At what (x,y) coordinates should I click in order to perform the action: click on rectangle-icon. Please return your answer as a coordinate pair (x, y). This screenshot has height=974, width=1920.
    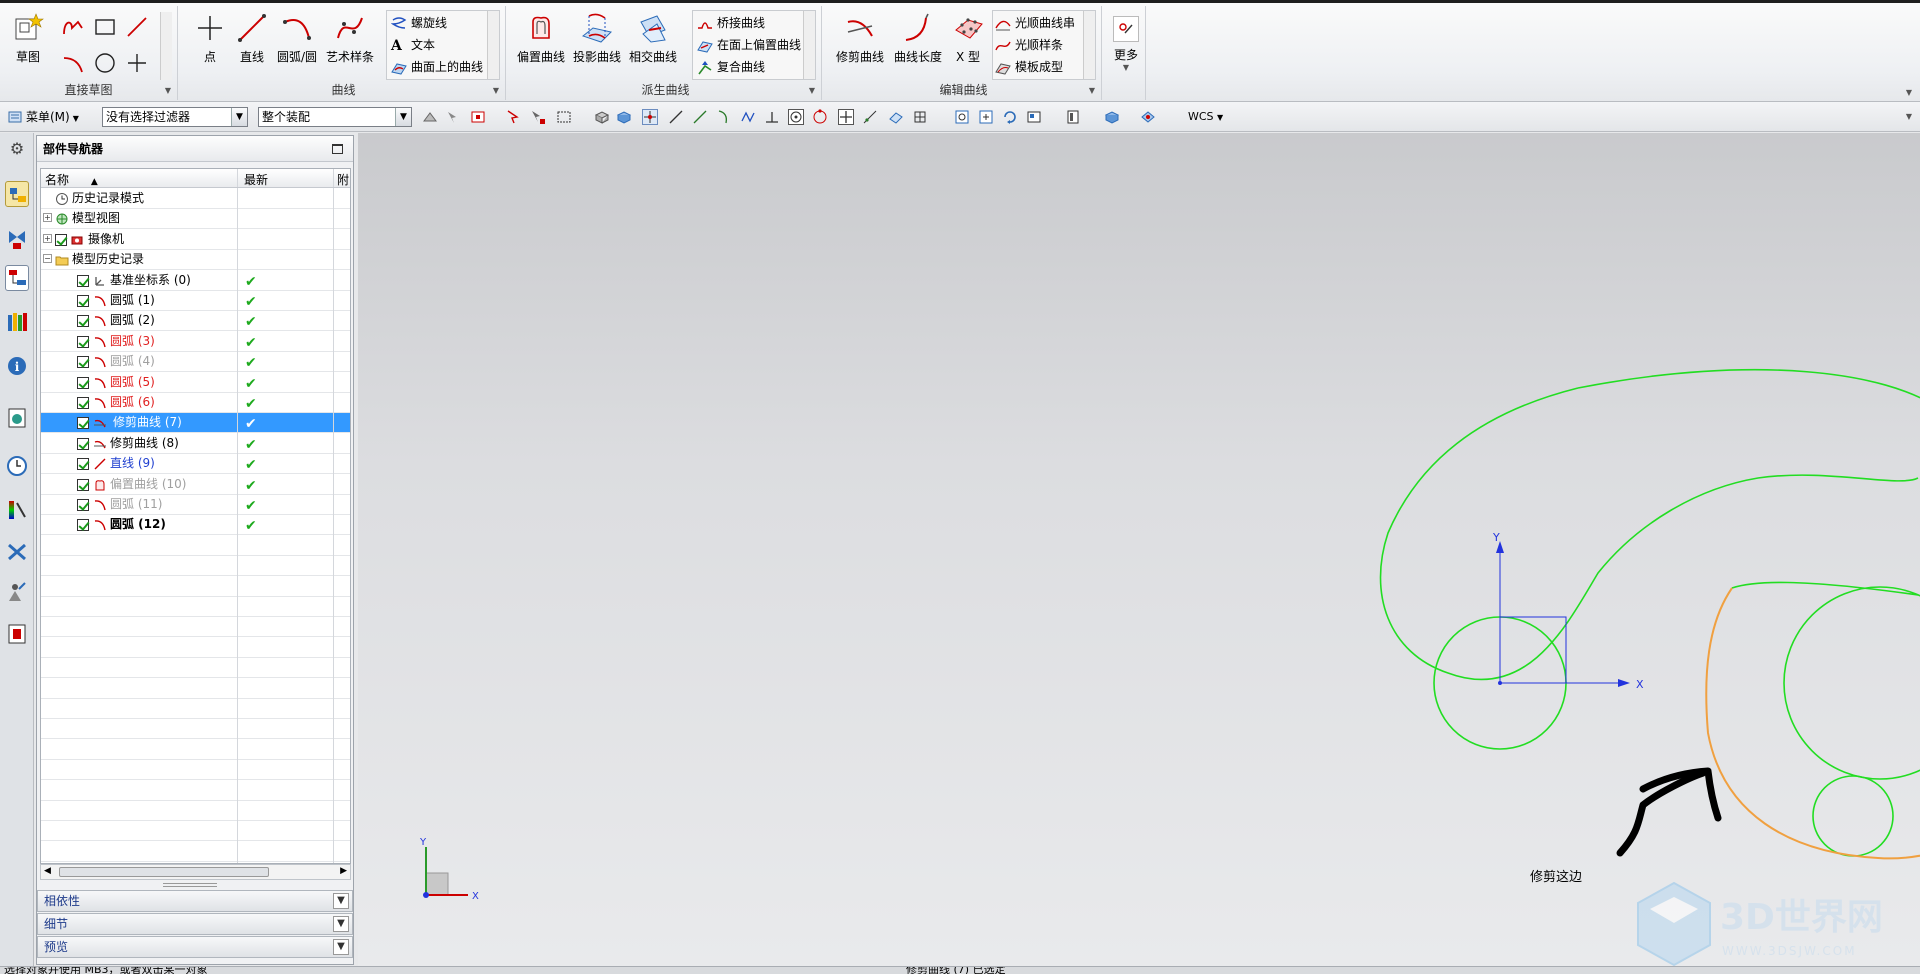
    Looking at the image, I should click on (105, 27).